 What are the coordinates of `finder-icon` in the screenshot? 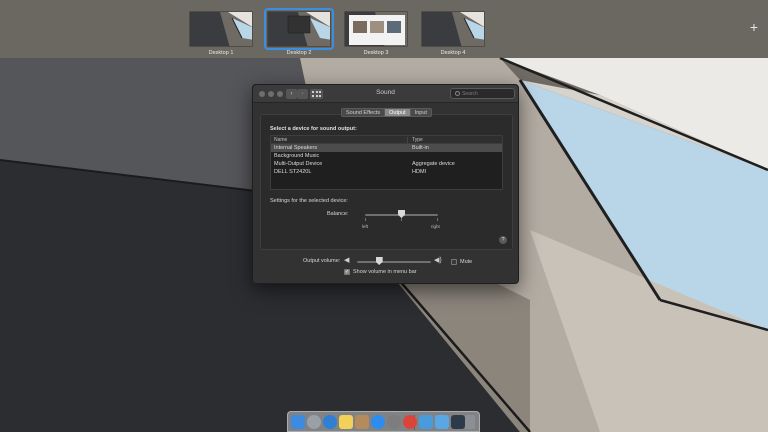 It's located at (298, 422).